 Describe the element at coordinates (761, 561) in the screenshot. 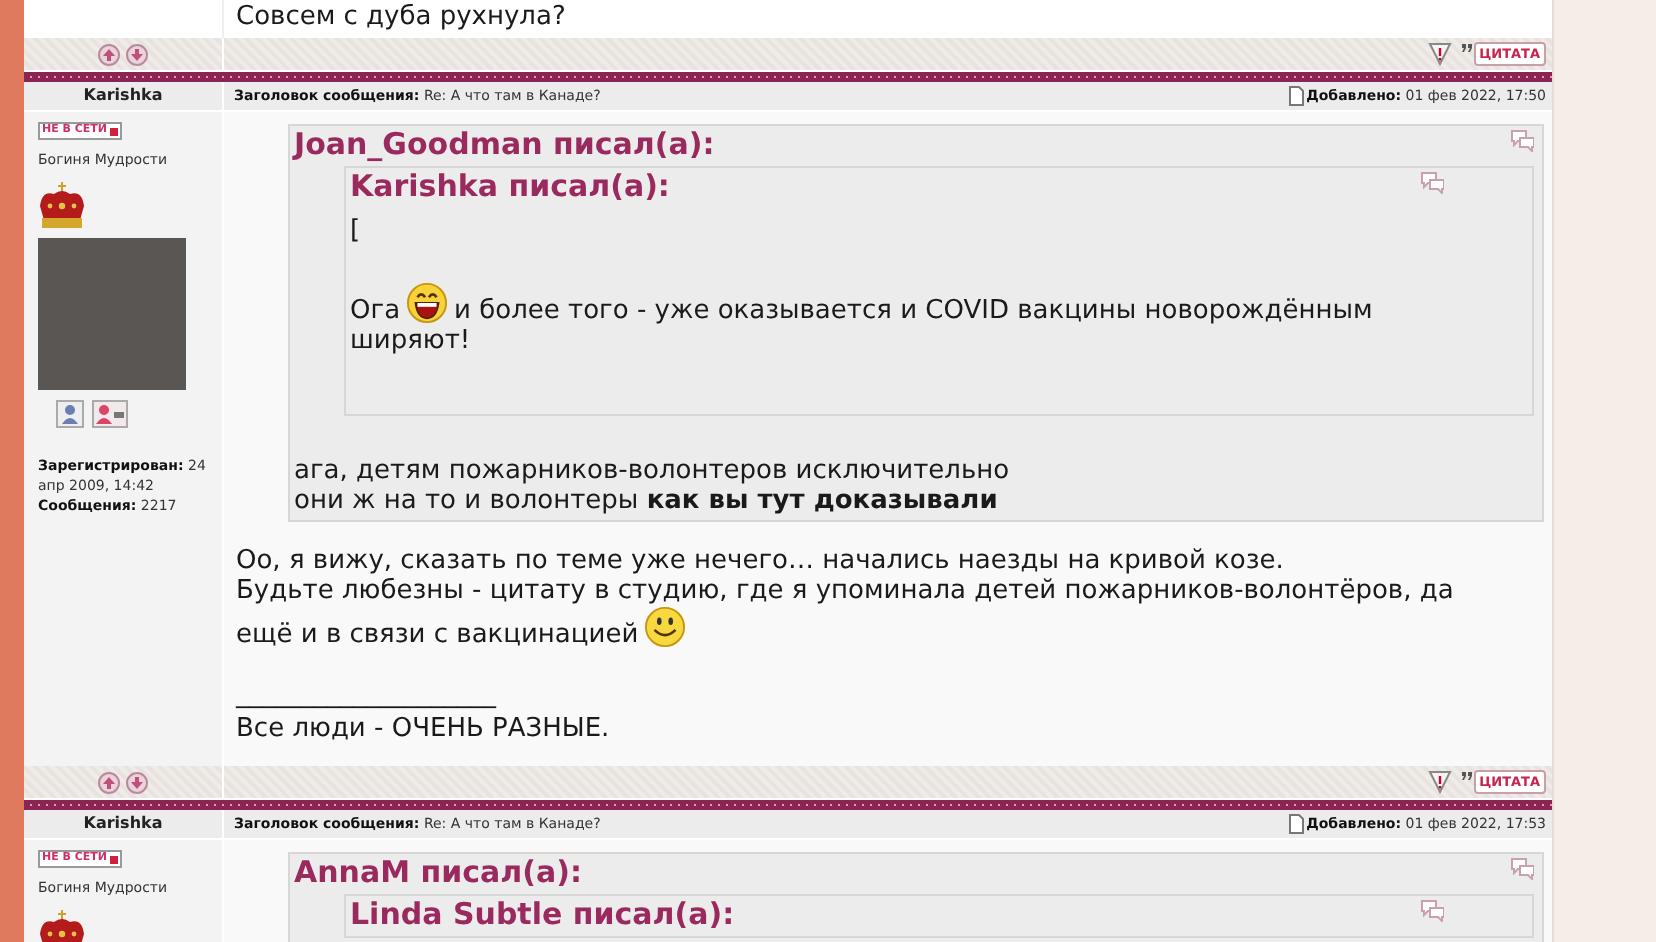

I see `text-line: Оо, я вижу, сказать по теме уже нечего… начались наезды на кривой козе.` at that location.